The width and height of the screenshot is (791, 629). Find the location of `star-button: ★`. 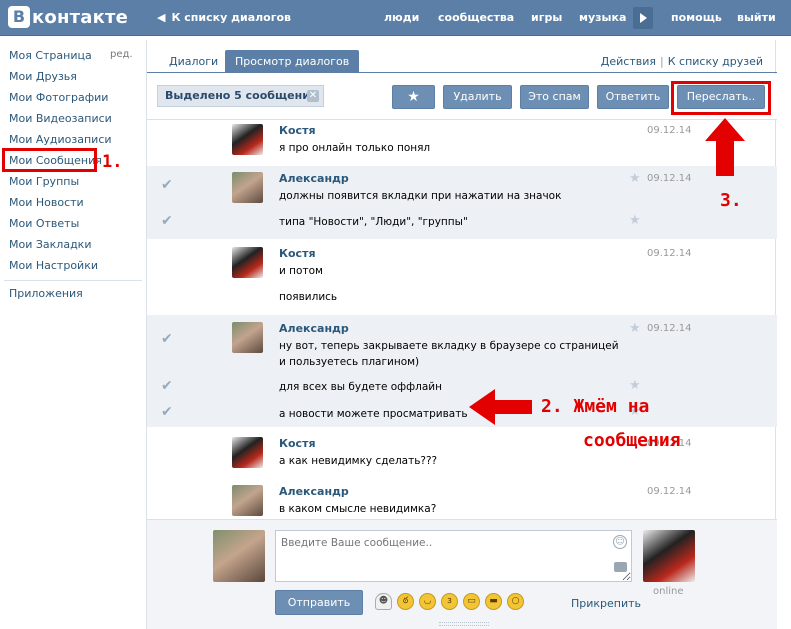

star-button: ★ is located at coordinates (413, 97).